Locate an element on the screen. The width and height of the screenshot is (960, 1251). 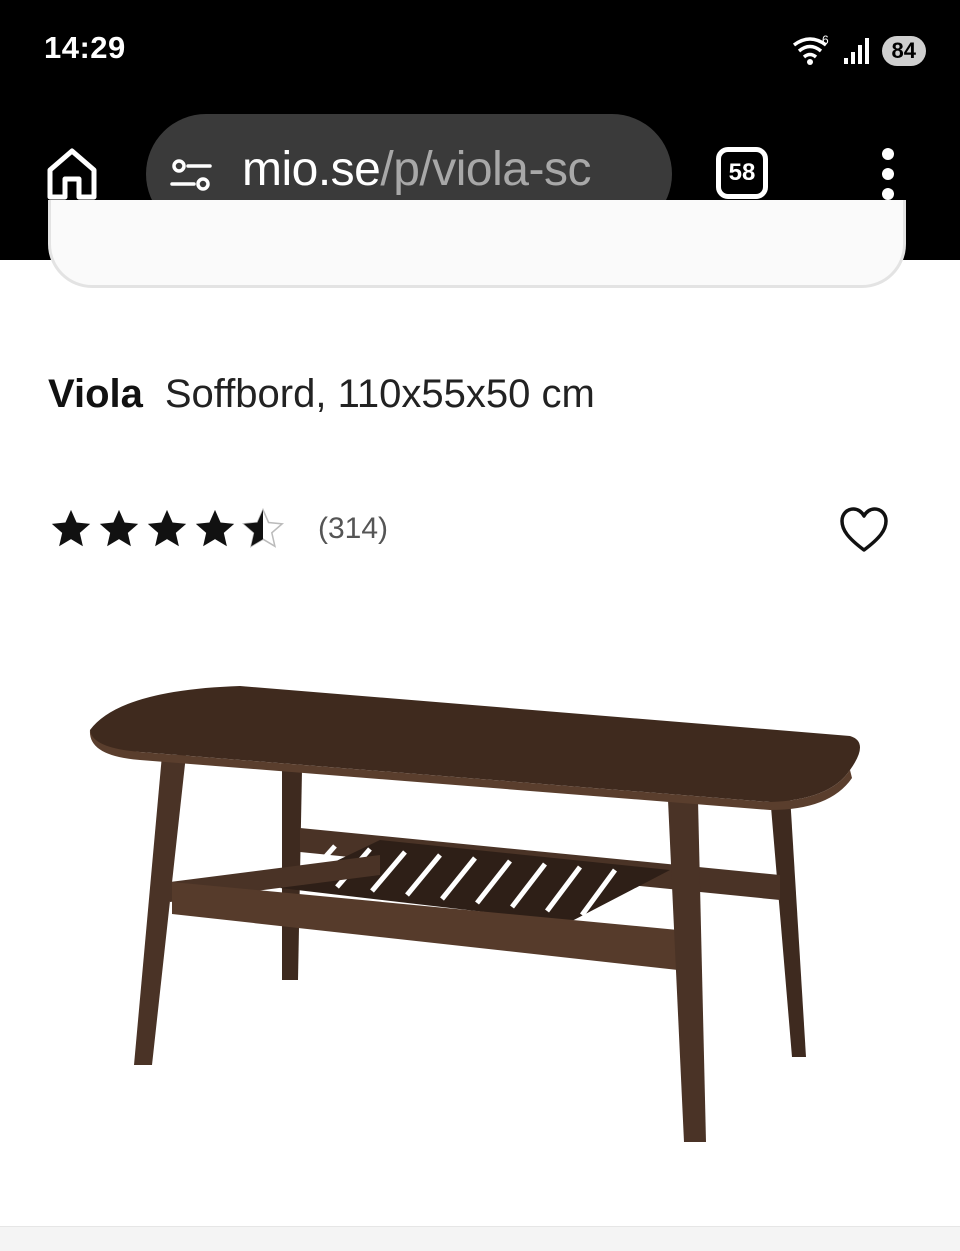
heart-icon is located at coordinates (864, 529).